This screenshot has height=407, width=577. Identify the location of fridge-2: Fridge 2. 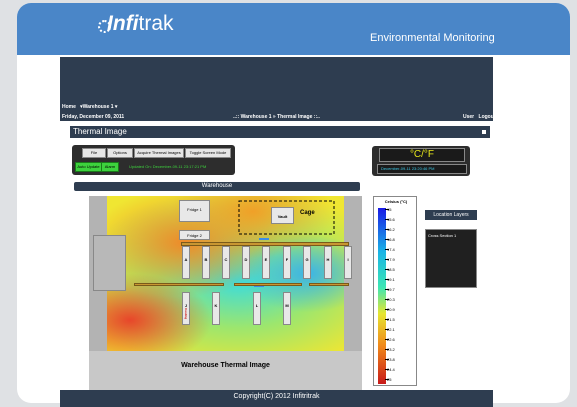
(194, 235).